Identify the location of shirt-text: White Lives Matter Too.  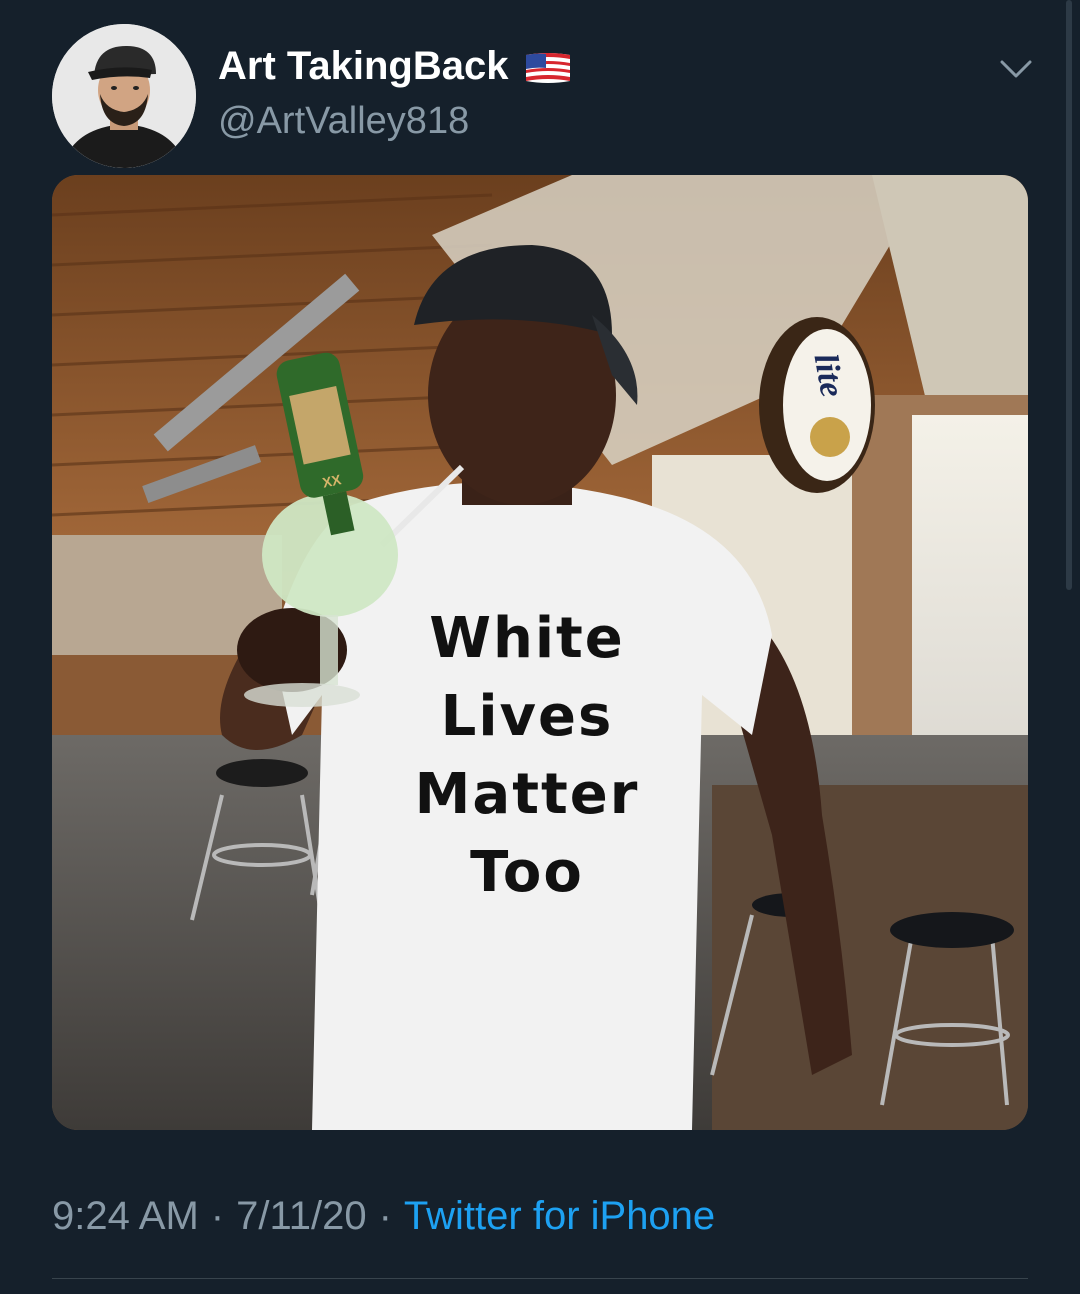
(527, 756).